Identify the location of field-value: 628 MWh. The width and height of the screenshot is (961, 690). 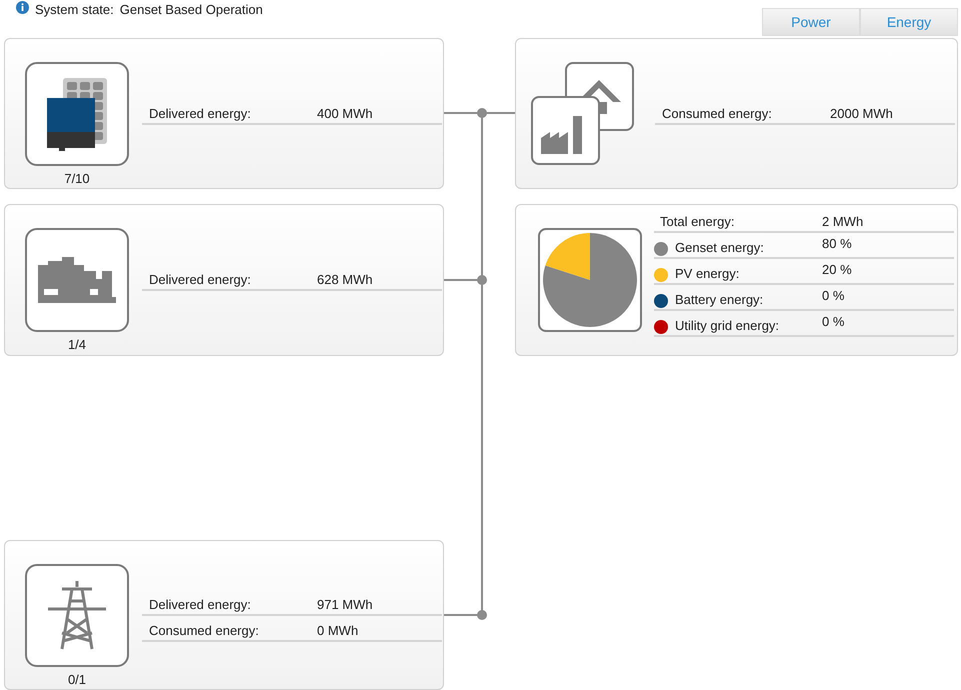
(345, 279).